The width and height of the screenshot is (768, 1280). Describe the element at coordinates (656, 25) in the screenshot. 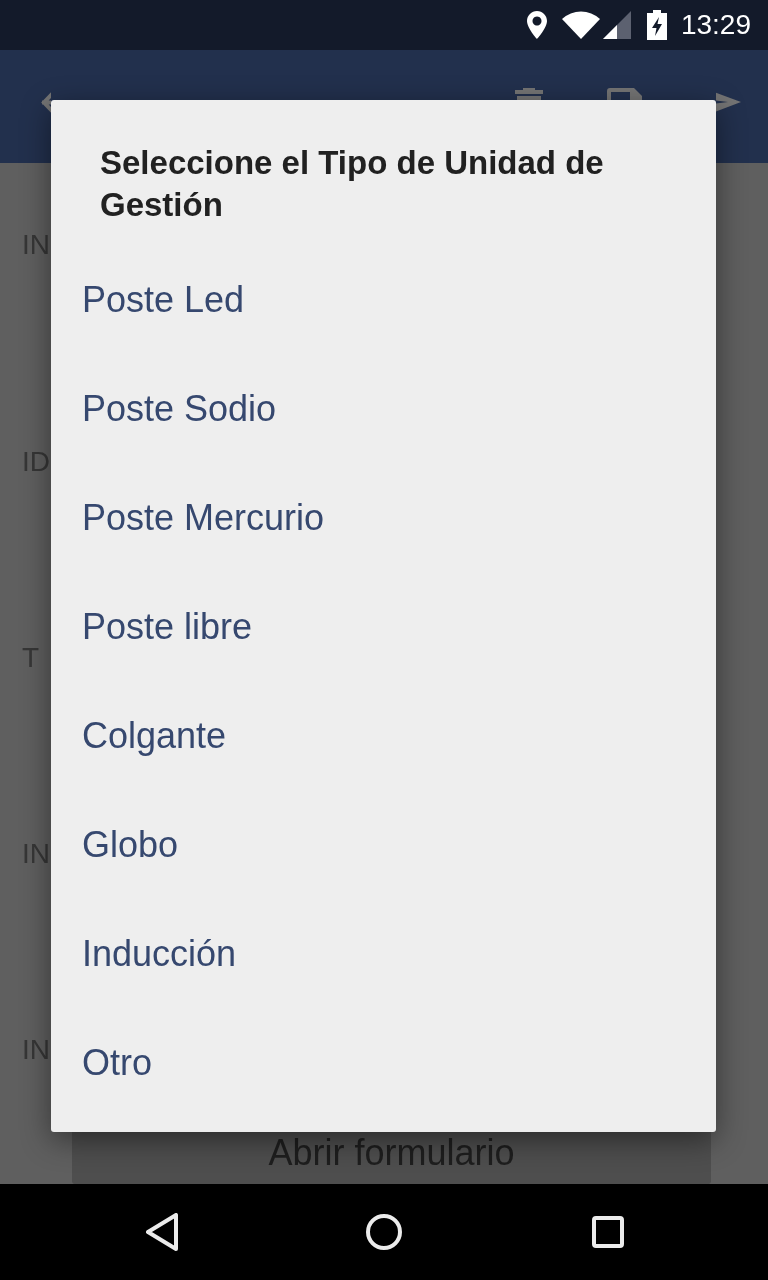

I see `battery-charging-icon` at that location.